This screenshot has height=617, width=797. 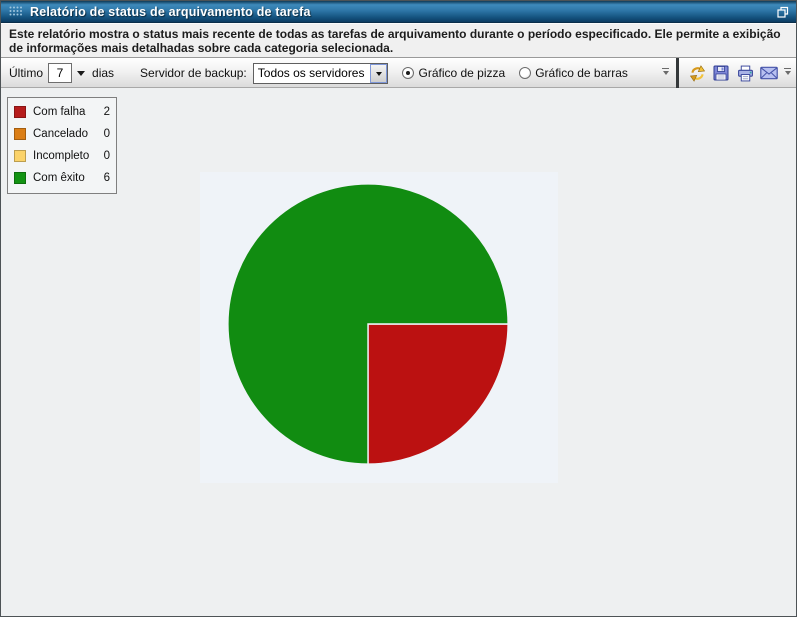 I want to click on server-label: Servidor de backup:, so click(x=193, y=73).